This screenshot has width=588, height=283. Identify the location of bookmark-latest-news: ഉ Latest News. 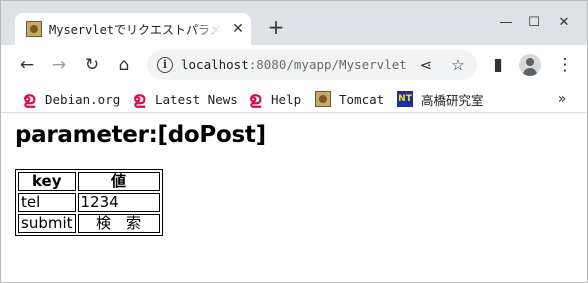
(184, 99).